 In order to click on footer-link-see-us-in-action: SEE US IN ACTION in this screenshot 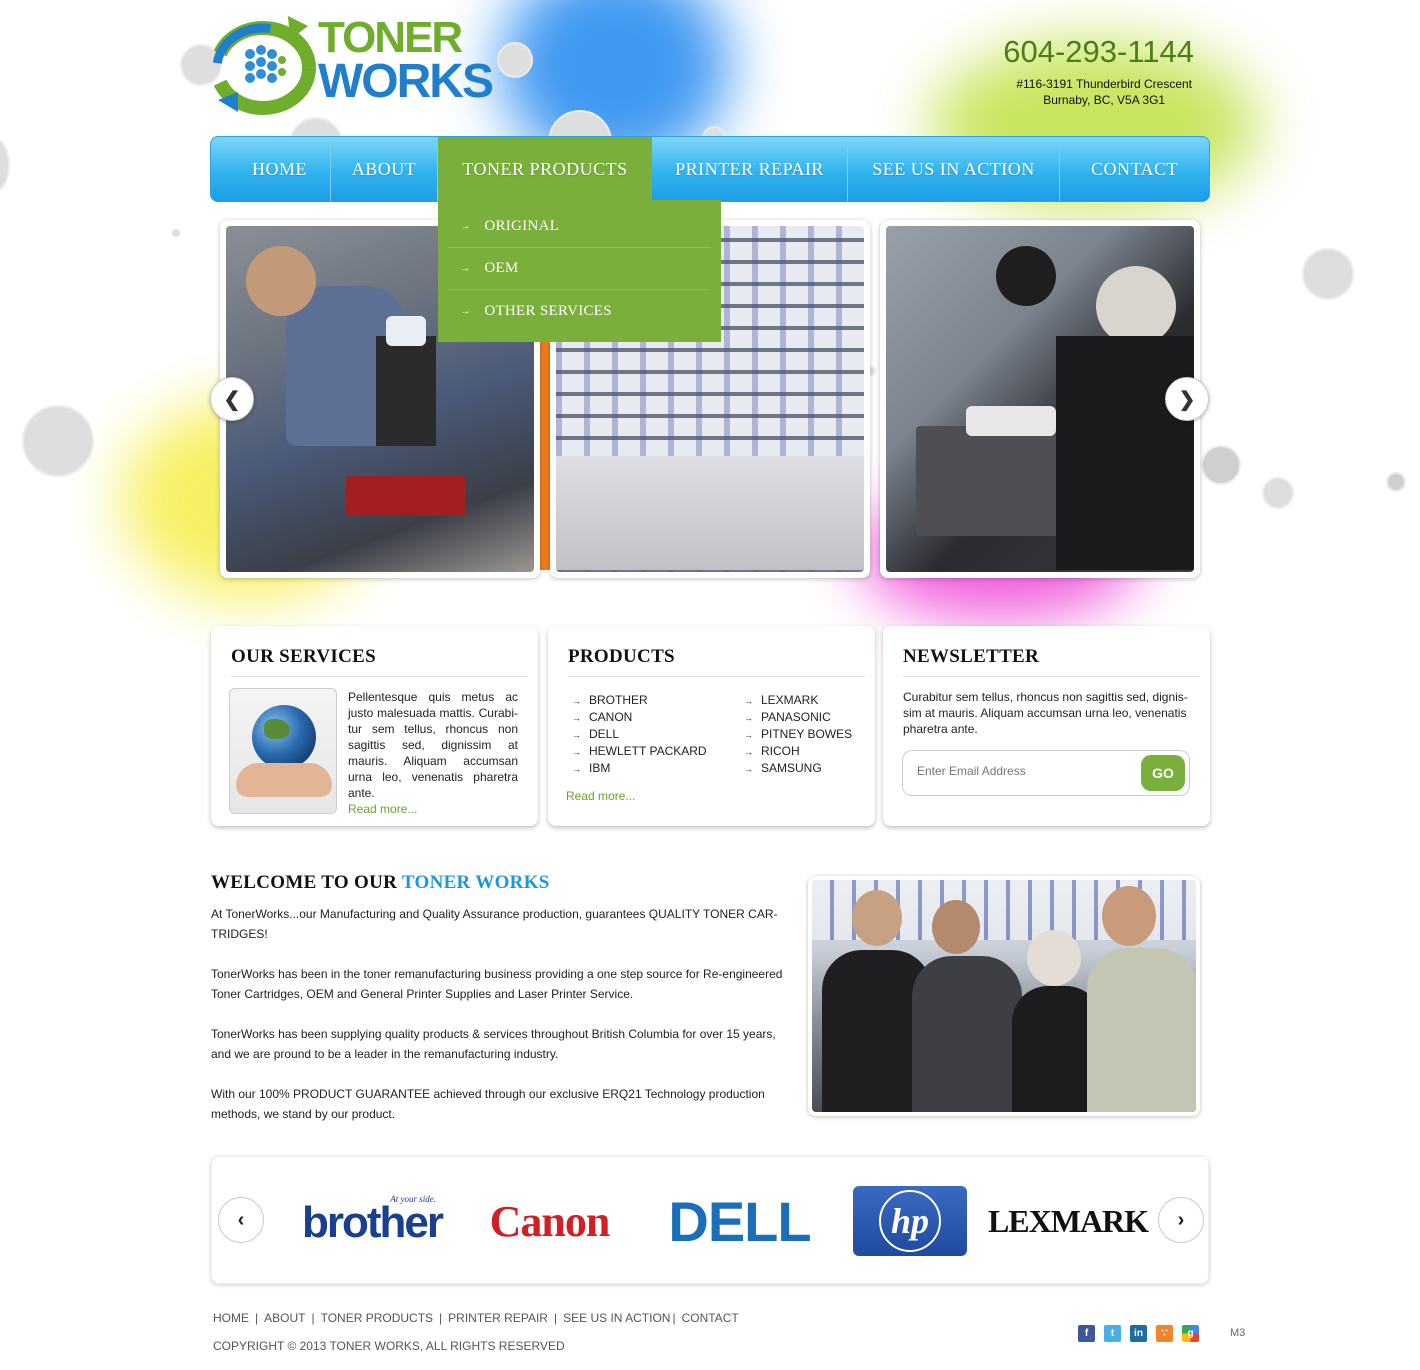, I will do `click(616, 1318)`.